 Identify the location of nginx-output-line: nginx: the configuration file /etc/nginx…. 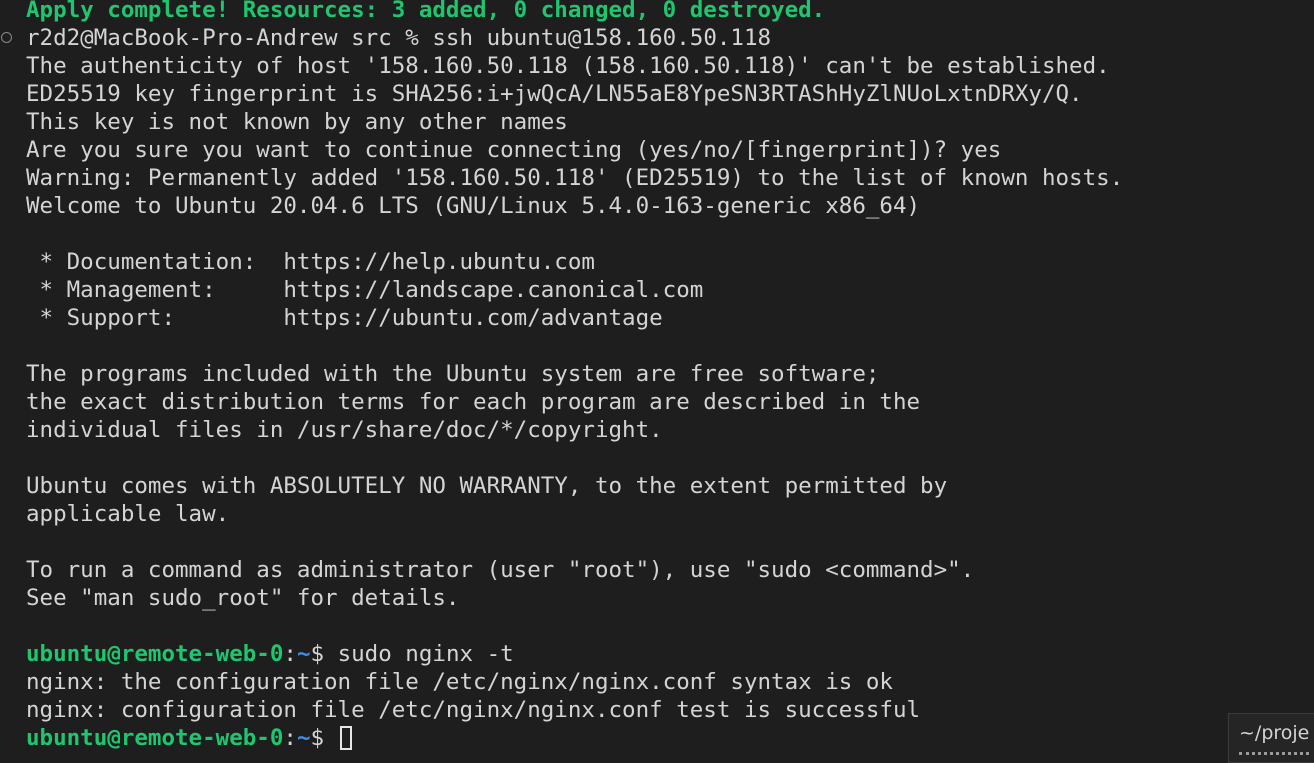
(459, 682).